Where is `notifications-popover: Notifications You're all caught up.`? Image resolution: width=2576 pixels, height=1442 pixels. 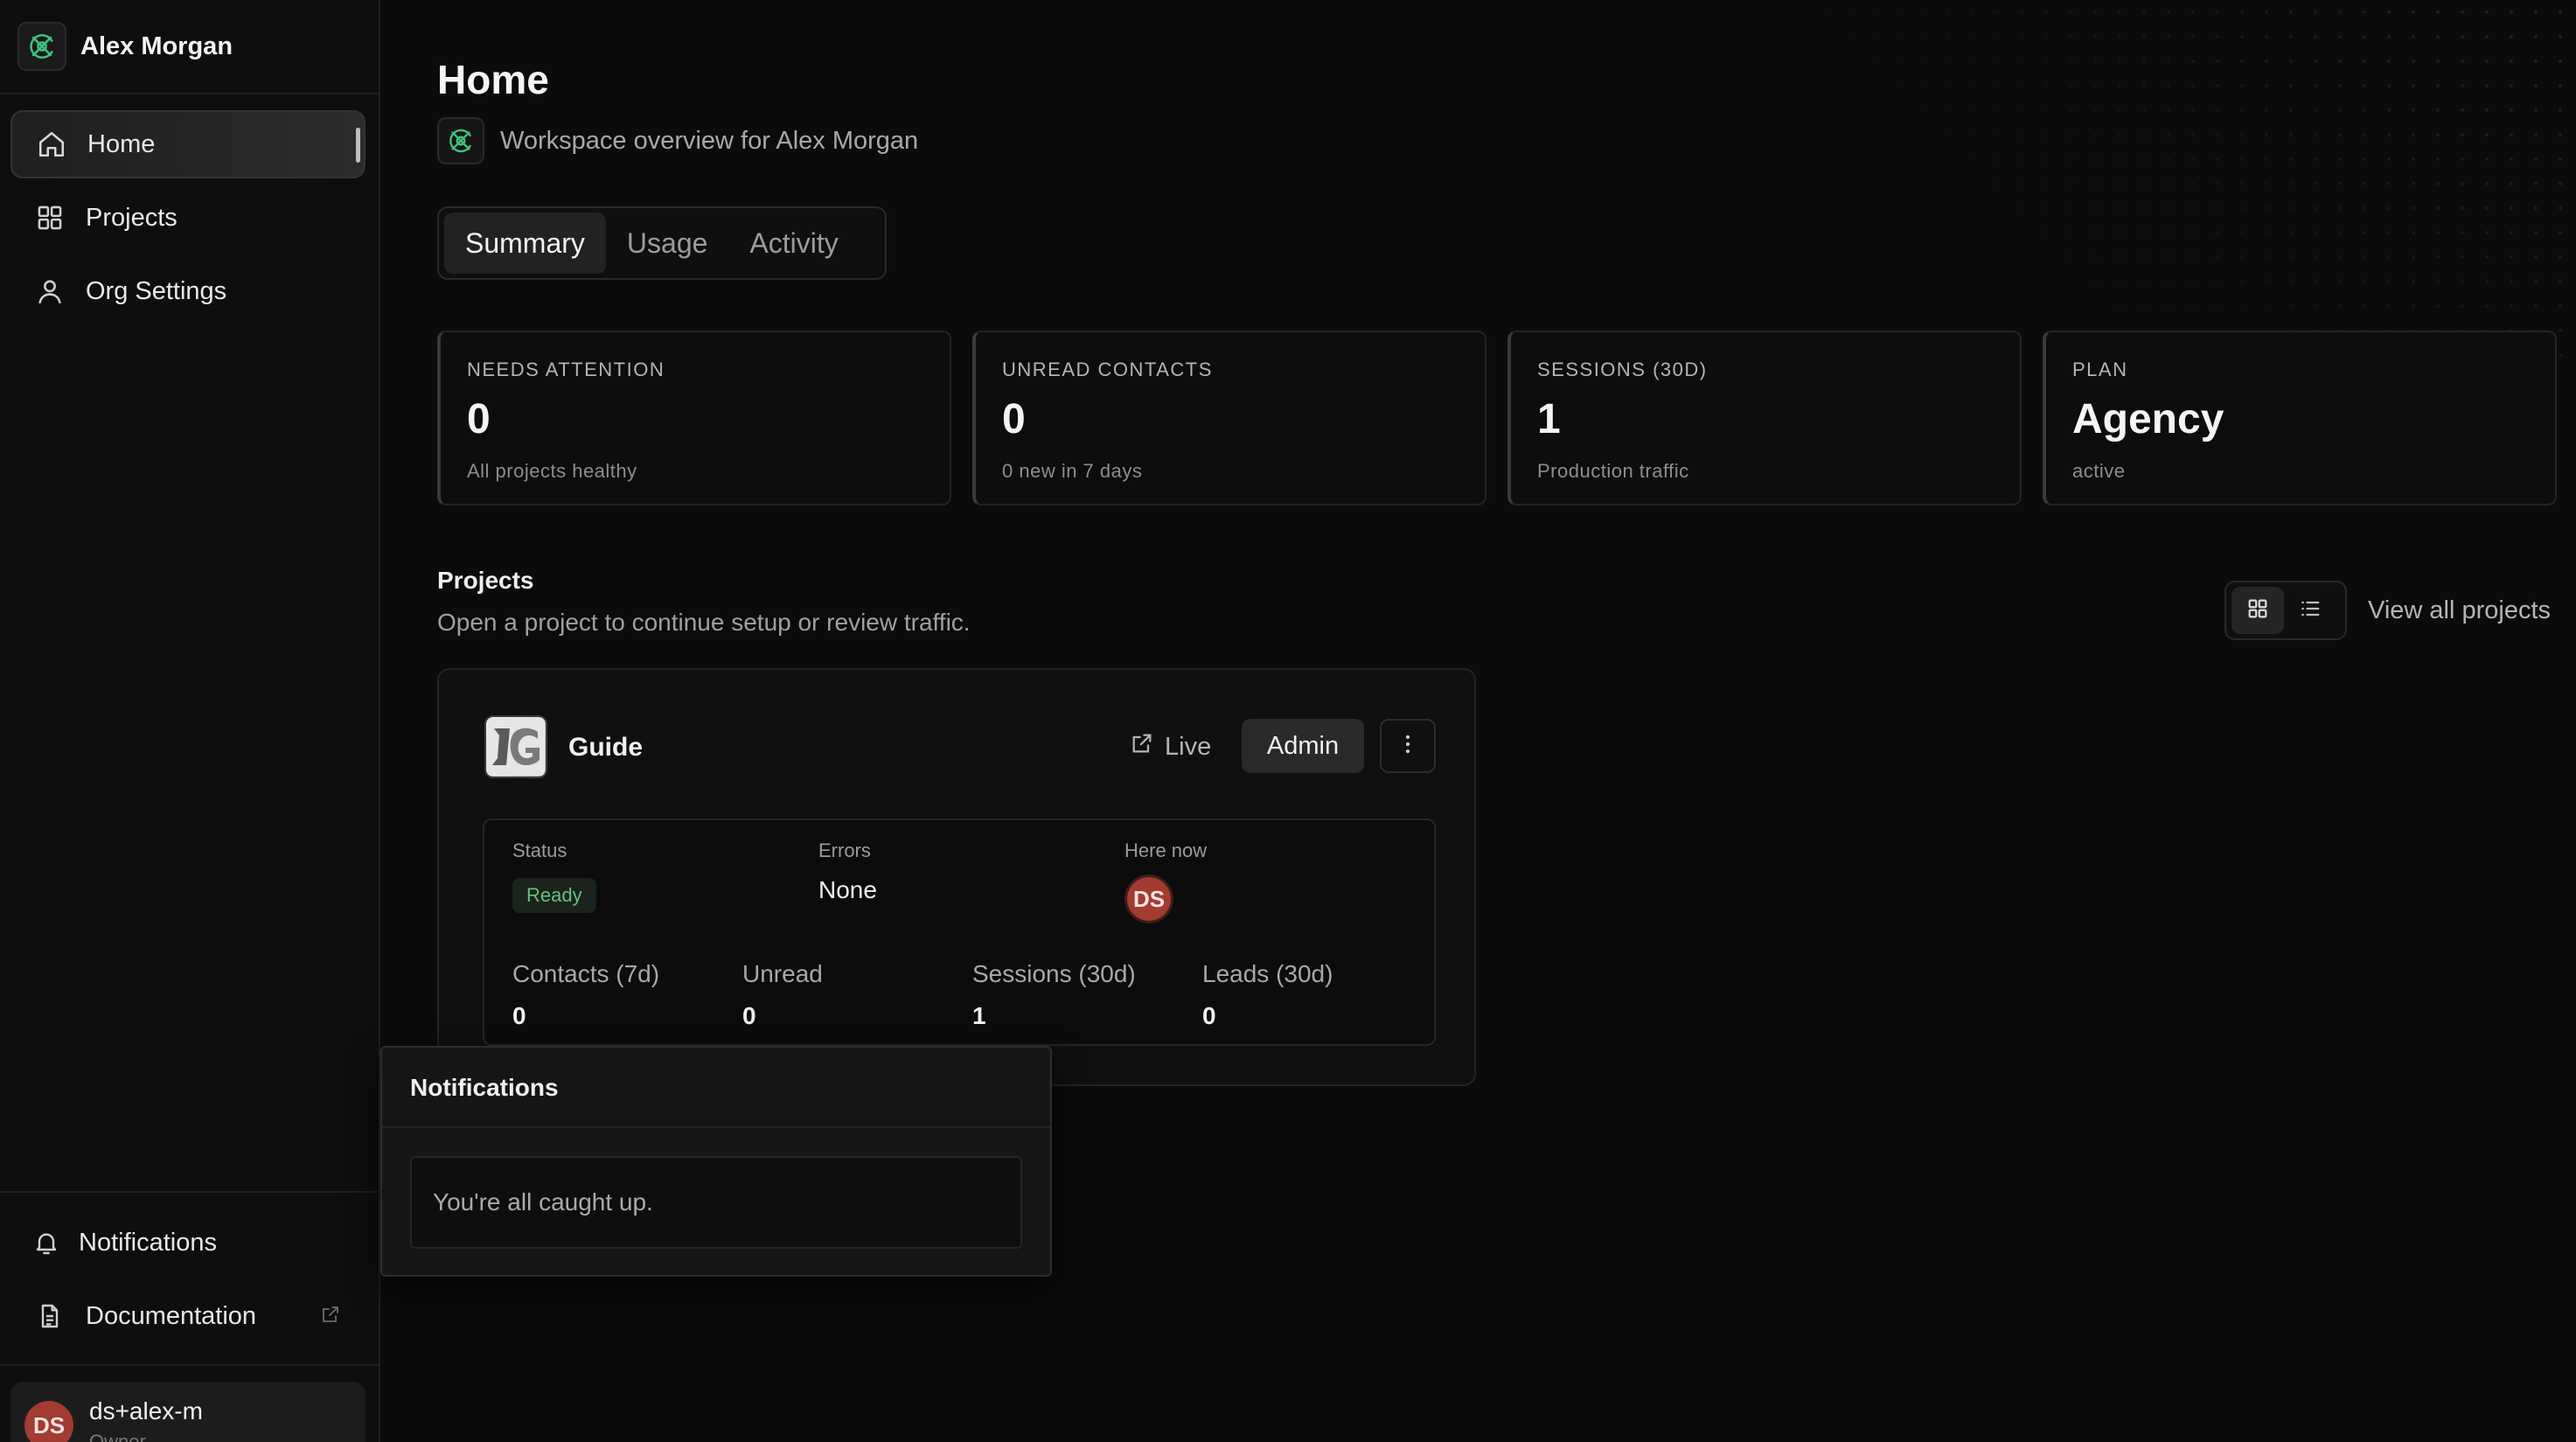
notifications-popover: Notifications You're all caught up. is located at coordinates (716, 1161).